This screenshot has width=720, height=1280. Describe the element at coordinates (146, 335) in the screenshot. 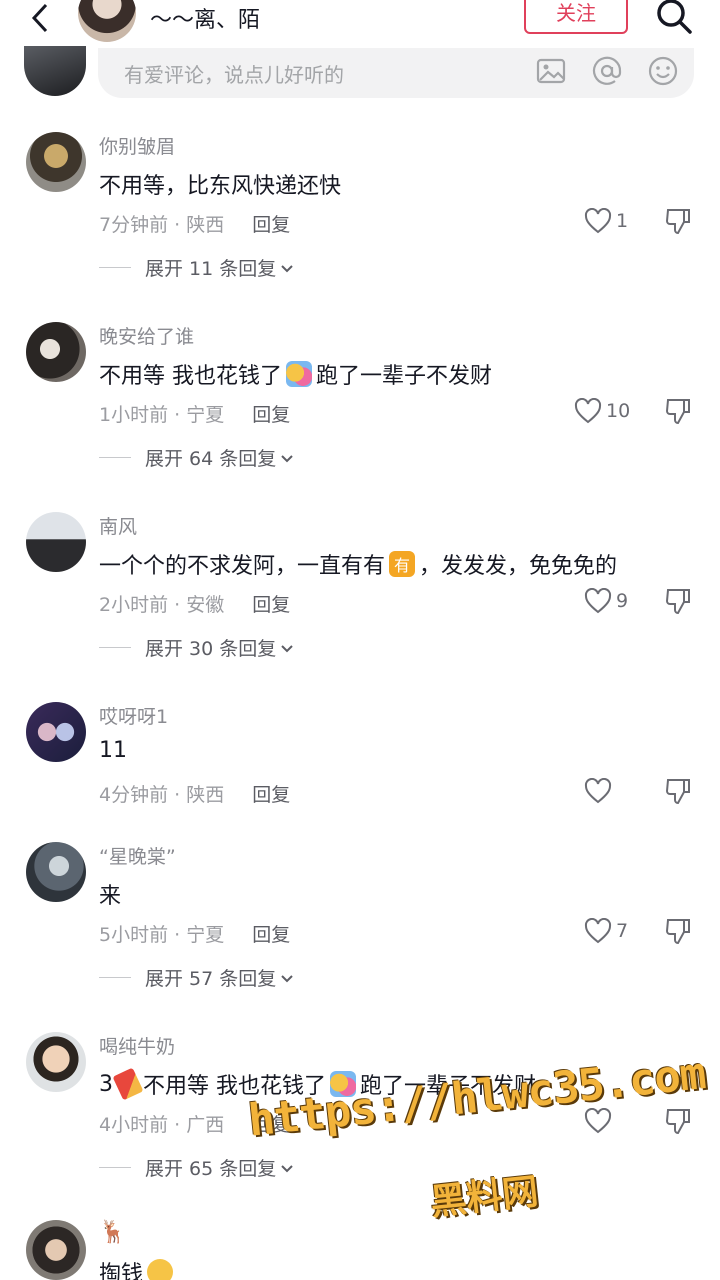

I see `comment-username: 晚安给了谁` at that location.